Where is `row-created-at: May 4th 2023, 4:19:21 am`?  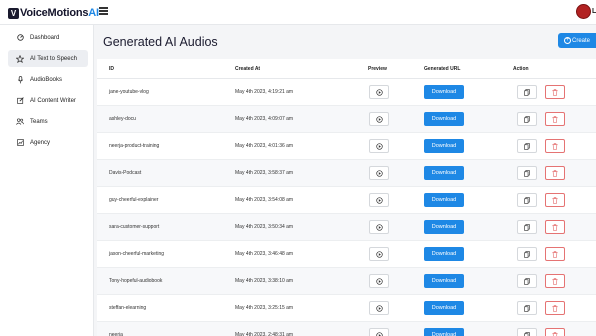
row-created-at: May 4th 2023, 4:19:21 am is located at coordinates (264, 92).